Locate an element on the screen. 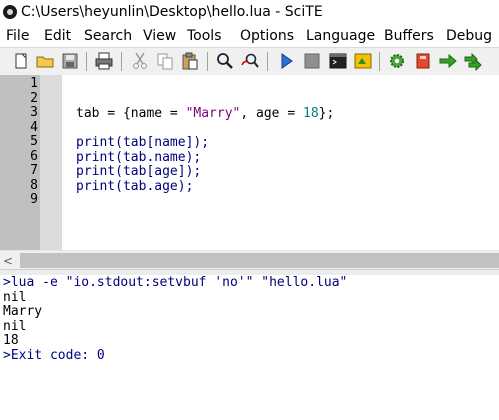 This screenshot has height=420, width=499. output-line: 18 is located at coordinates (11, 340).